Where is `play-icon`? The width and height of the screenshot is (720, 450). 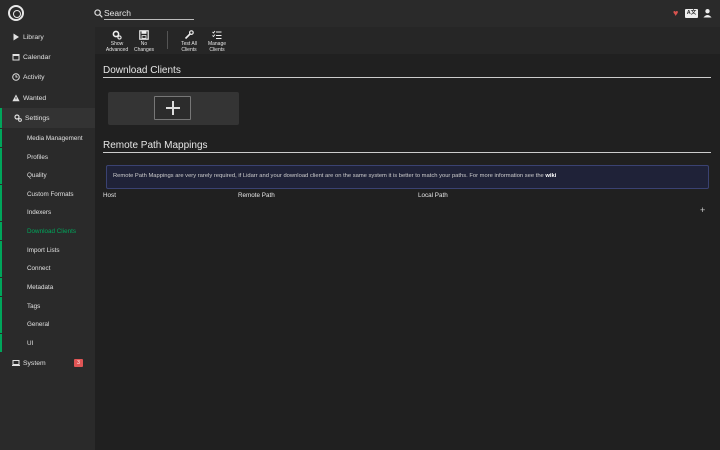
play-icon is located at coordinates (16, 37).